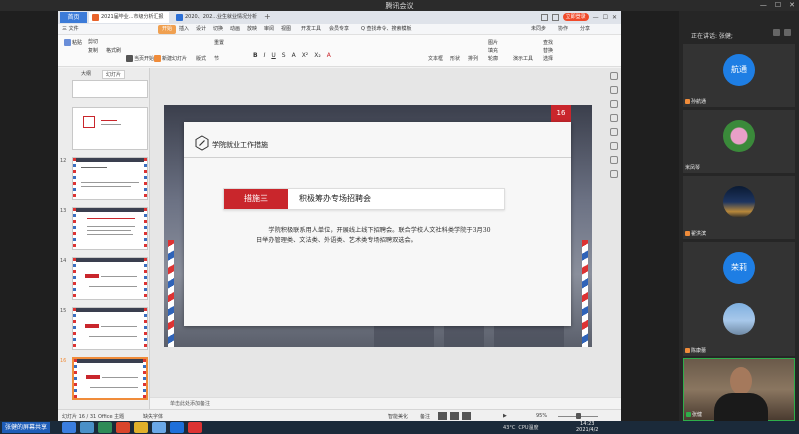 The height and width of the screenshot is (434, 799). What do you see at coordinates (454, 416) in the screenshot?
I see `sorter-view-button` at bounding box center [454, 416].